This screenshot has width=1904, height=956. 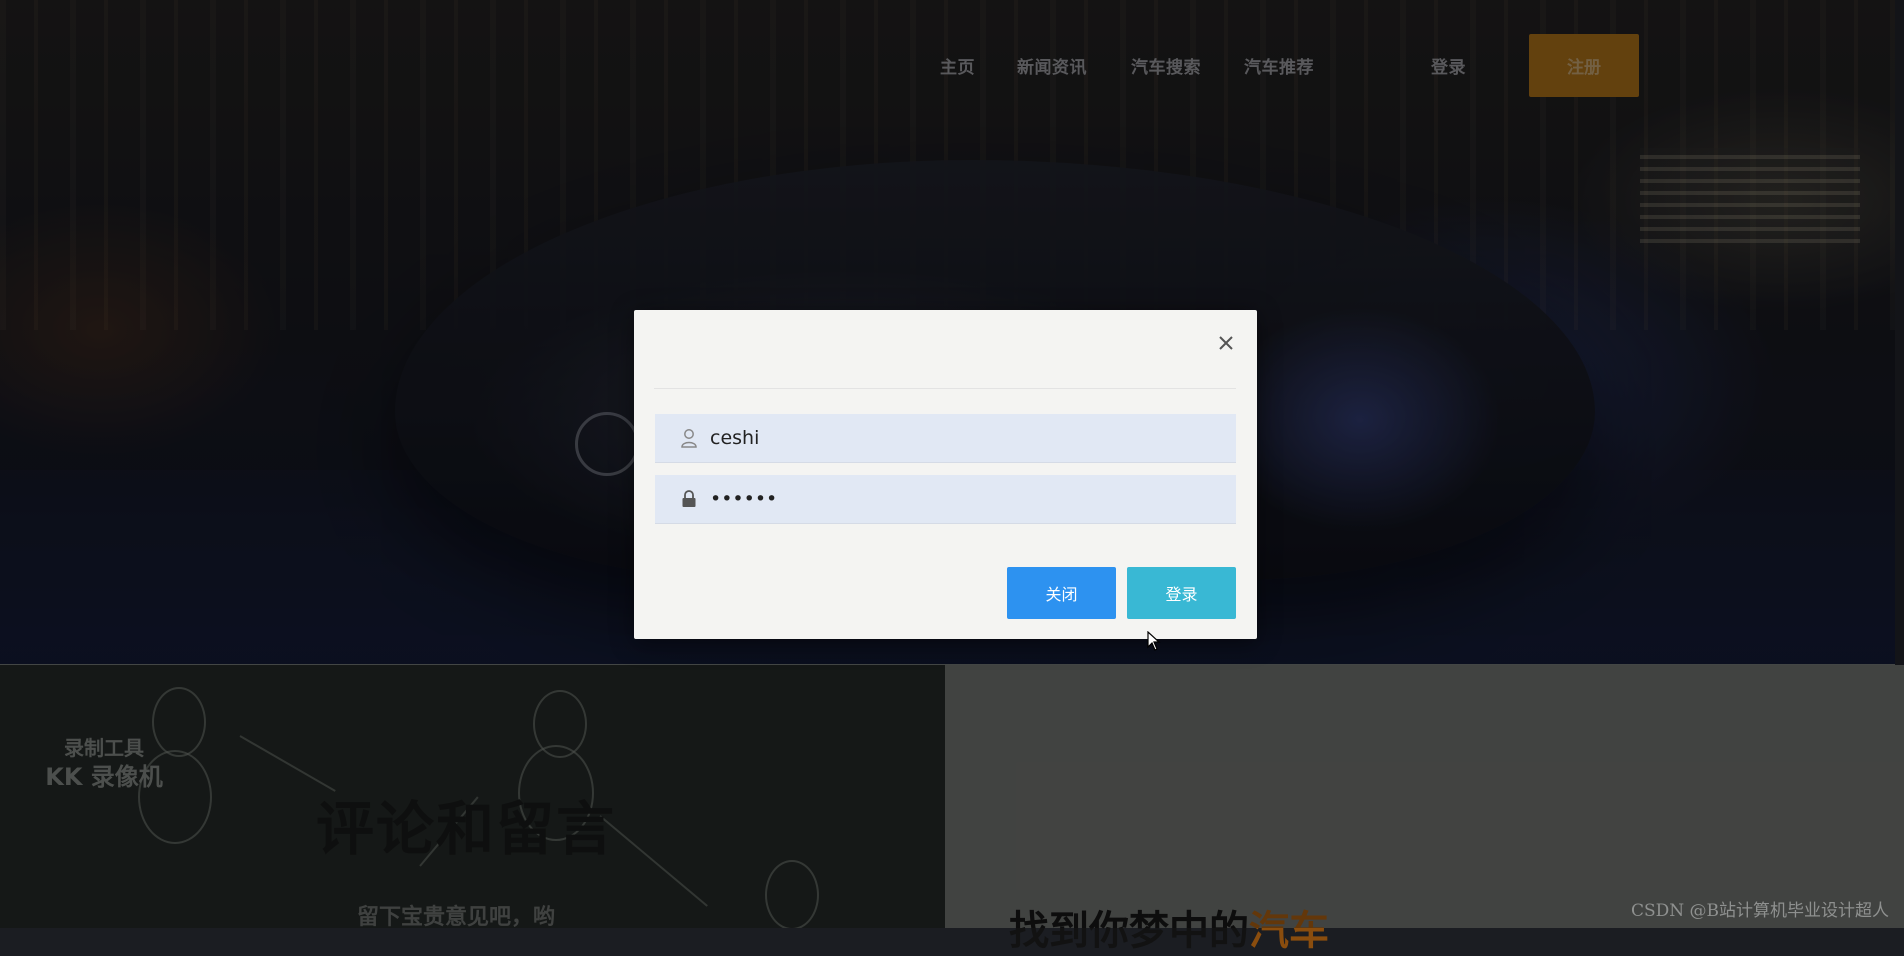 What do you see at coordinates (1061, 593) in the screenshot?
I see `close-button: 关闭` at bounding box center [1061, 593].